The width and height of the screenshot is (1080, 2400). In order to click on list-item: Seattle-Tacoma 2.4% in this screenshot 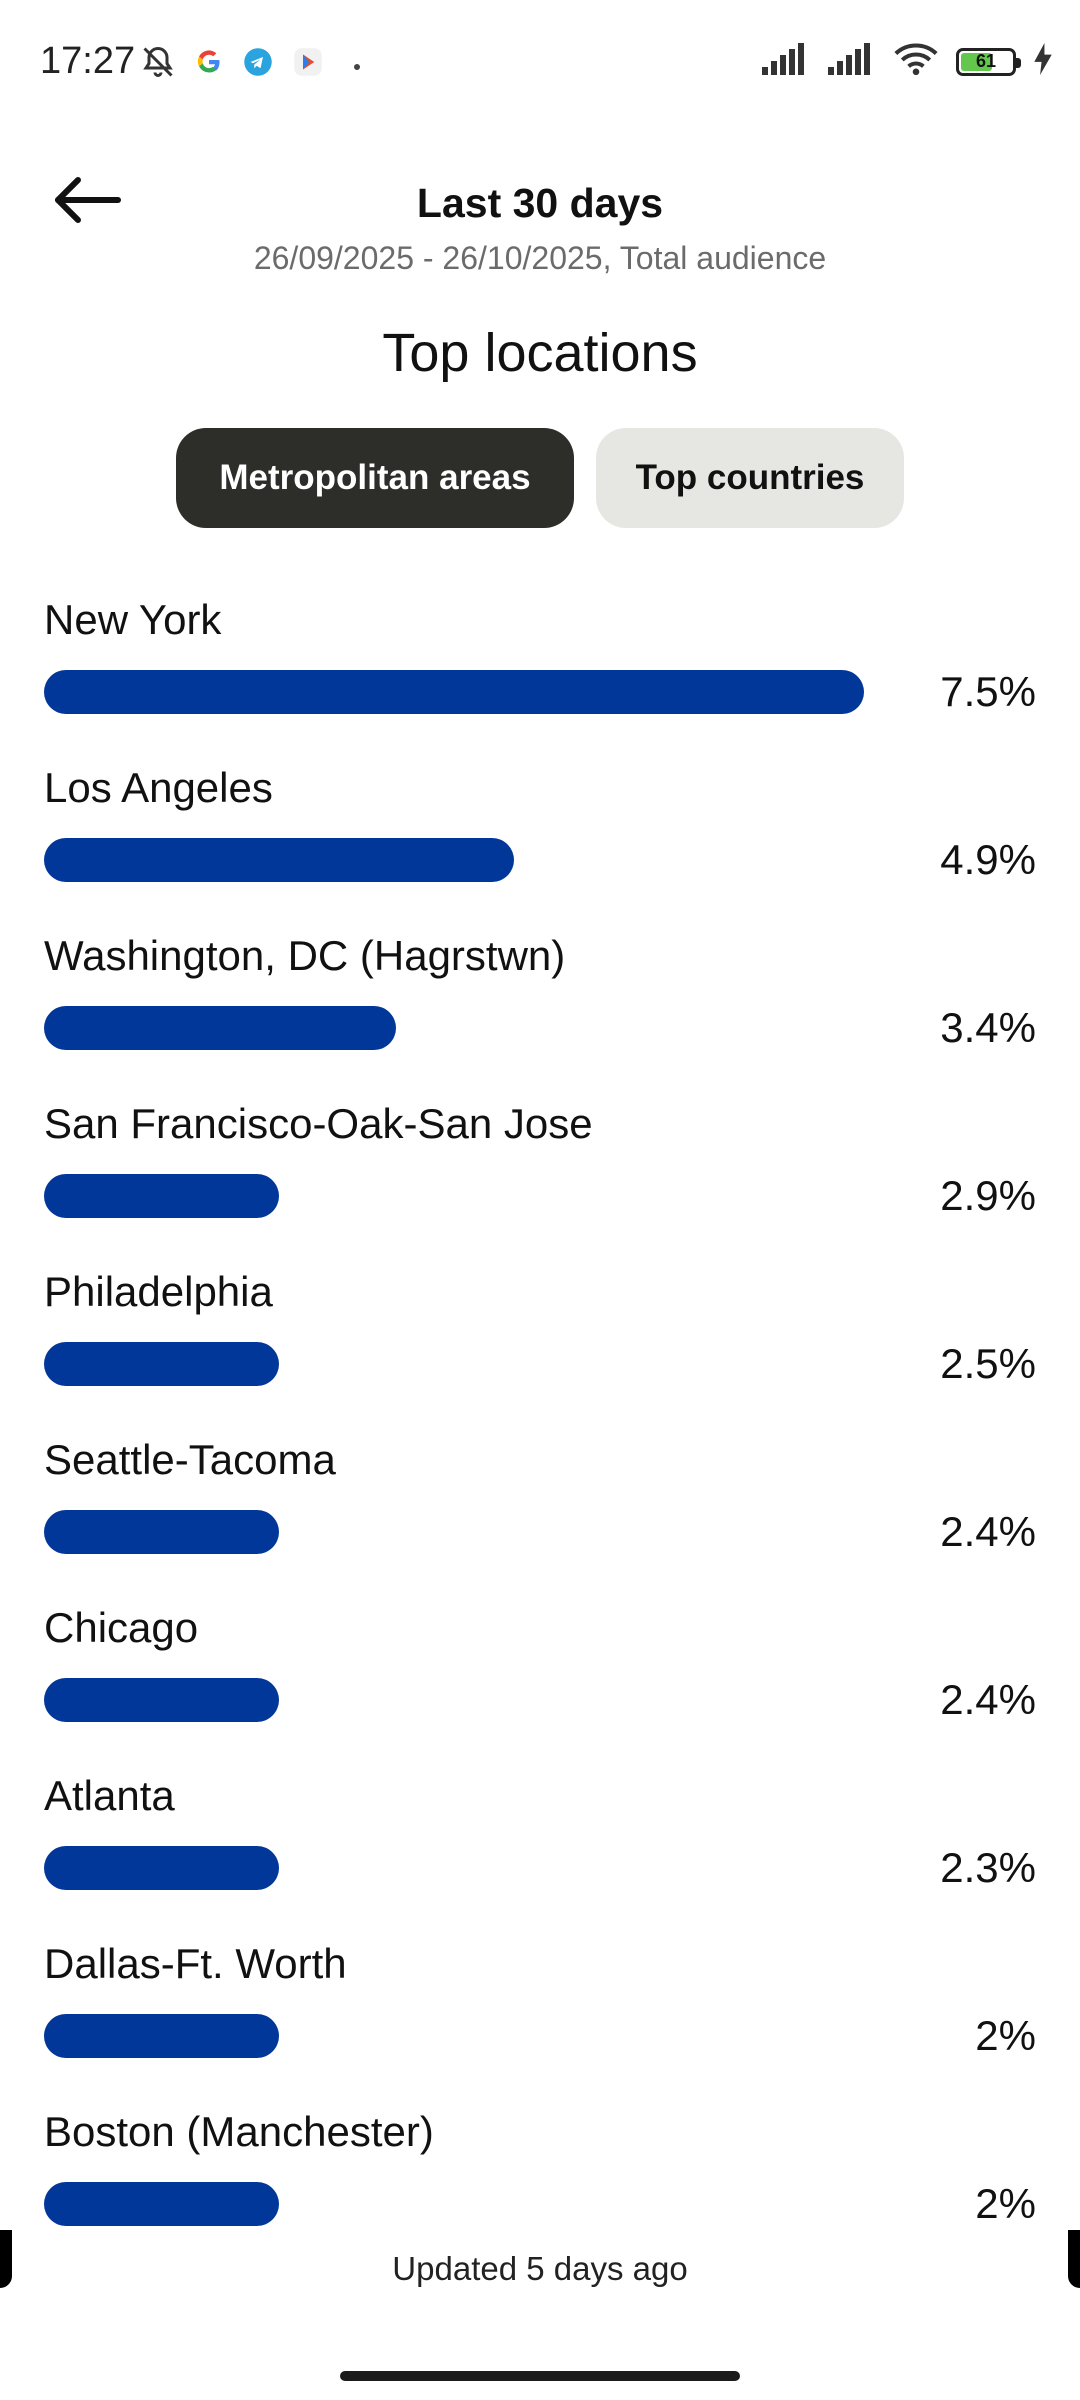, I will do `click(540, 1514)`.